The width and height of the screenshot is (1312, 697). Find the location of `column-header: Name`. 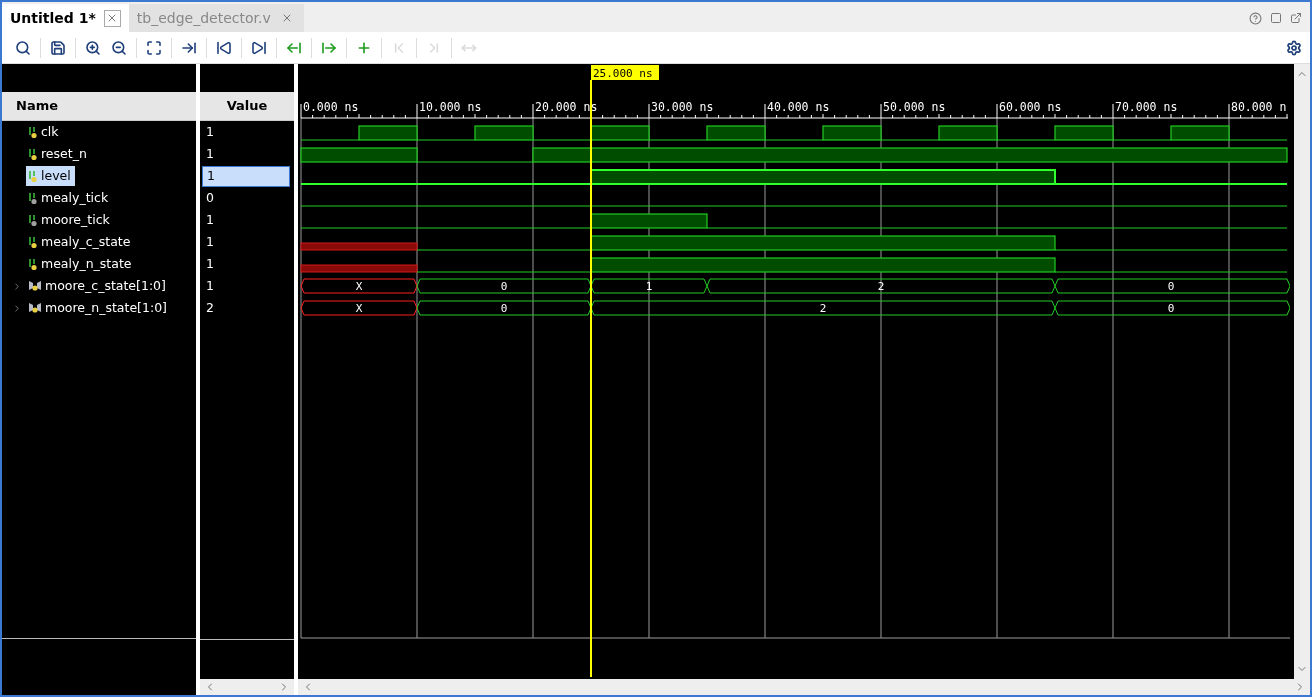

column-header: Name is located at coordinates (99, 106).